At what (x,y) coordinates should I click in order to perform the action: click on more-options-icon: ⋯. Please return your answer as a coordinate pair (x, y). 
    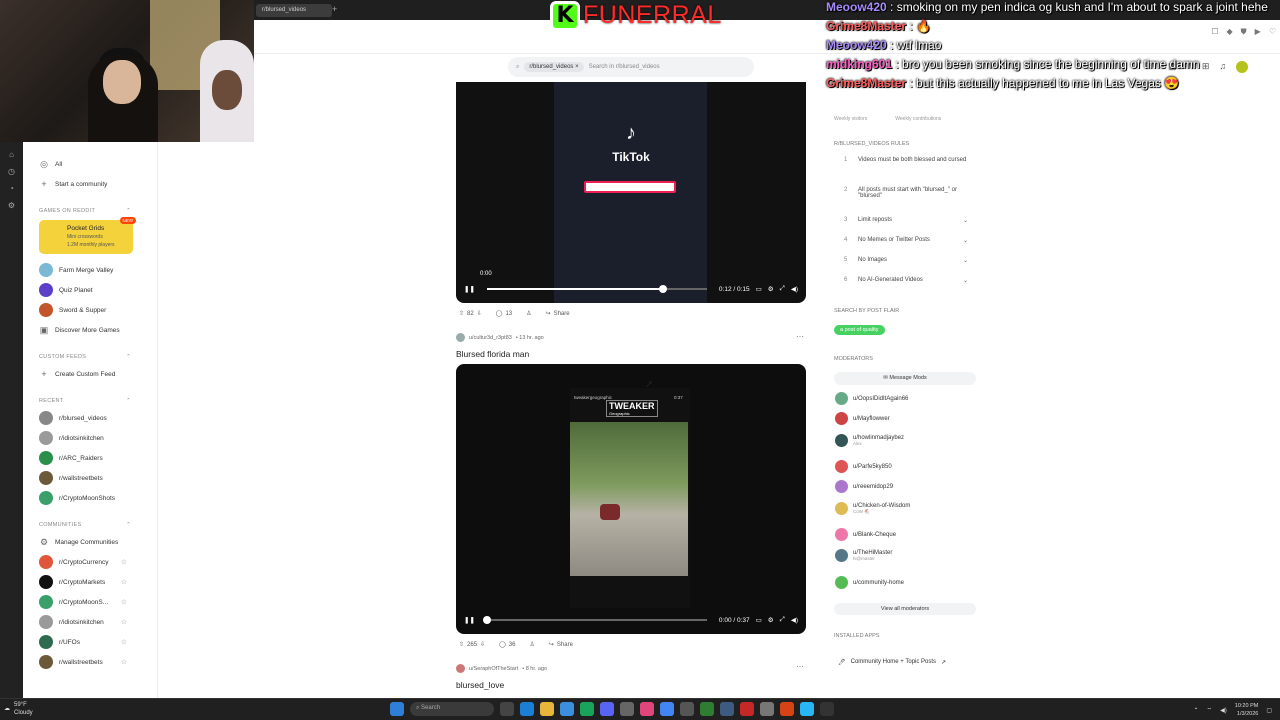
    Looking at the image, I should click on (800, 666).